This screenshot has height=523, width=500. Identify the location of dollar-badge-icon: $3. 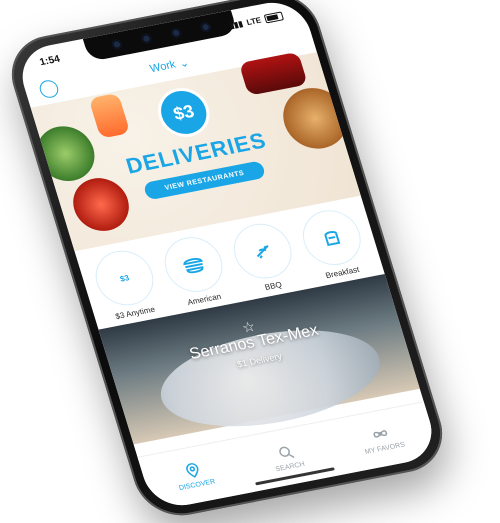
(124, 278).